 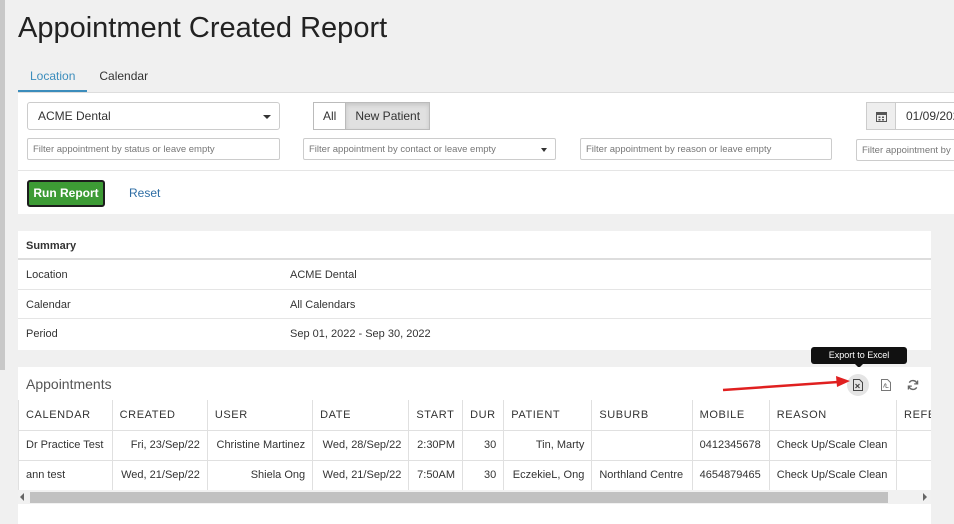 What do you see at coordinates (474, 245) in the screenshot?
I see `summary-heading: Summary` at bounding box center [474, 245].